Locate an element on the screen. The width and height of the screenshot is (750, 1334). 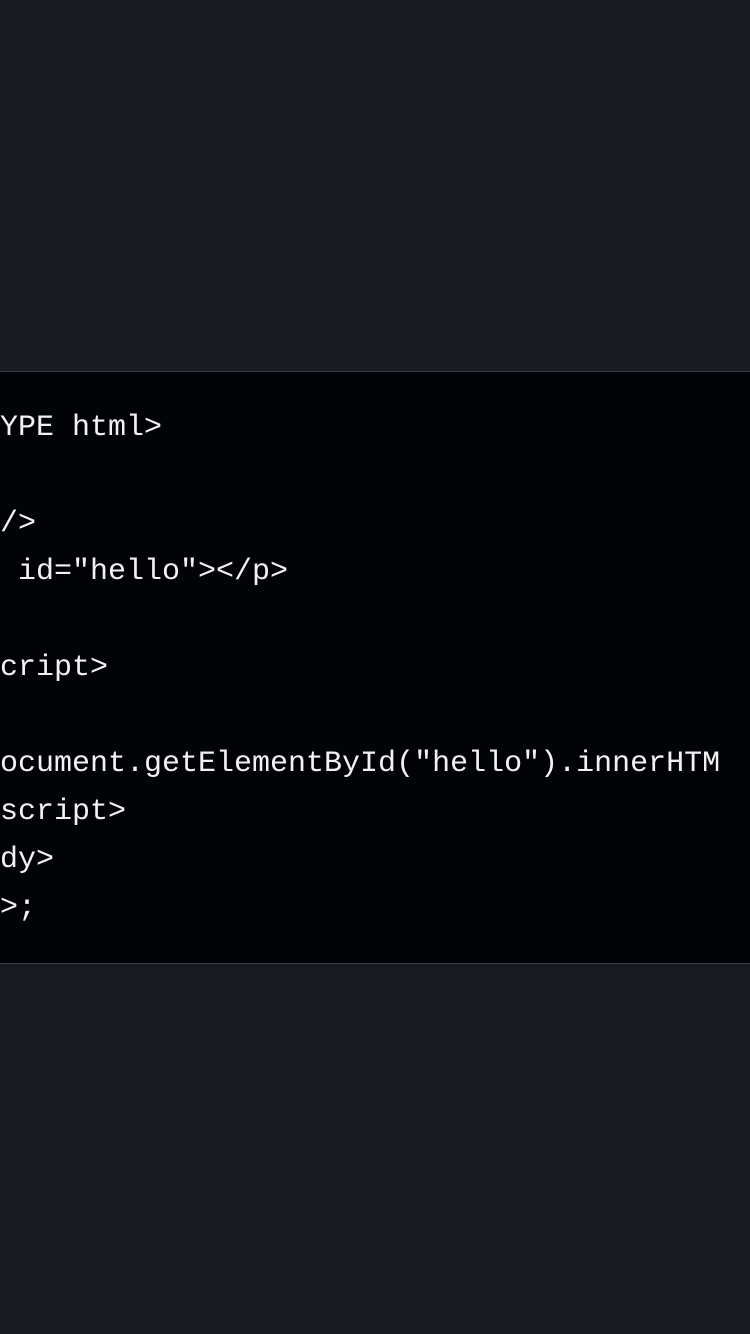
code-line-9: script> is located at coordinates (63, 812).